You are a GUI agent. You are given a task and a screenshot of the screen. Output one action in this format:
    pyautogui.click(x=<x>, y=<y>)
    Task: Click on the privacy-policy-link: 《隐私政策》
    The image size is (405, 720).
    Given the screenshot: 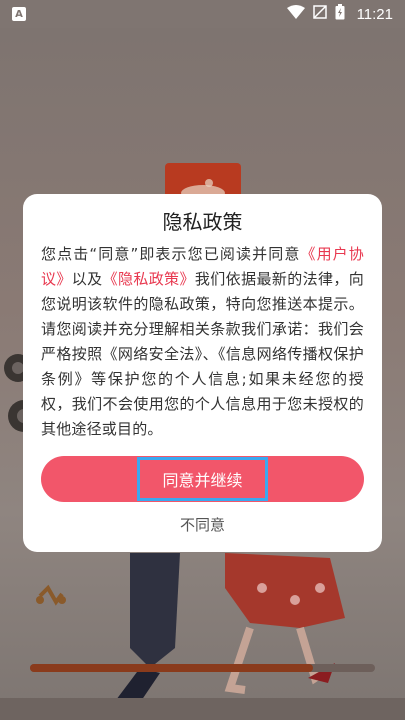 What is the action you would take?
    pyautogui.click(x=149, y=279)
    